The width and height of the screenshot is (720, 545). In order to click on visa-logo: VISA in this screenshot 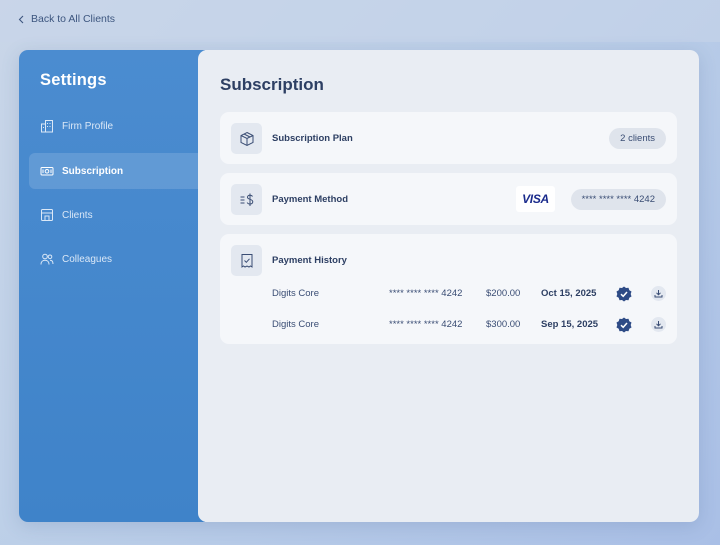, I will do `click(535, 199)`.